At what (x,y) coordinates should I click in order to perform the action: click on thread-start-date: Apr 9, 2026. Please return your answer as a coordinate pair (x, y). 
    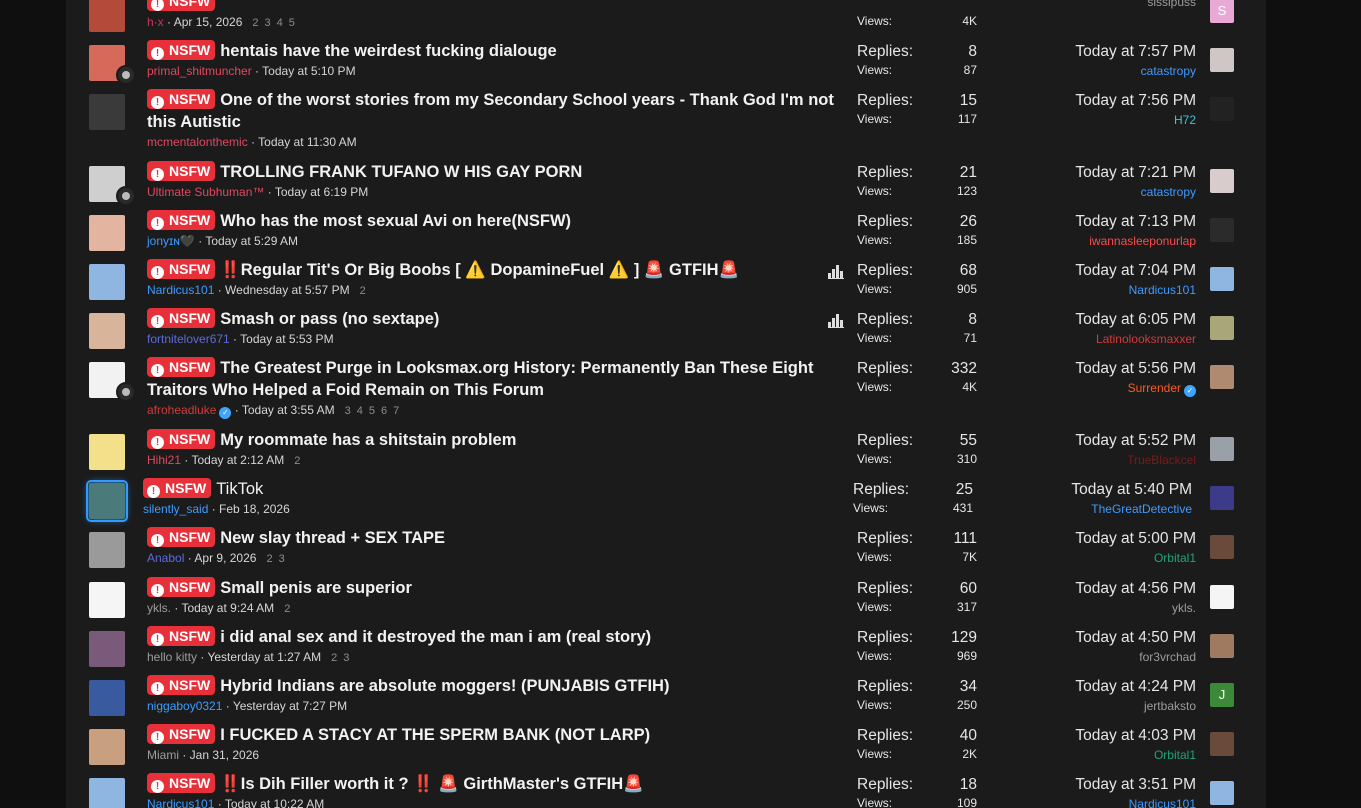
    Looking at the image, I should click on (225, 558).